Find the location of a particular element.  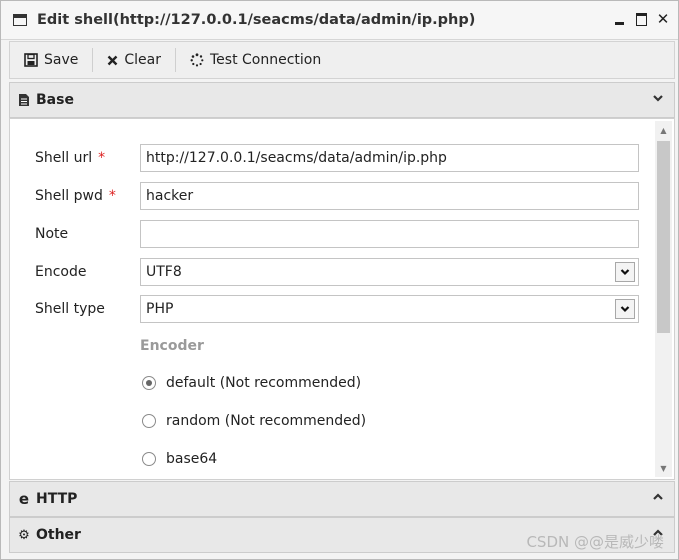

save-button: Save is located at coordinates (51, 60).